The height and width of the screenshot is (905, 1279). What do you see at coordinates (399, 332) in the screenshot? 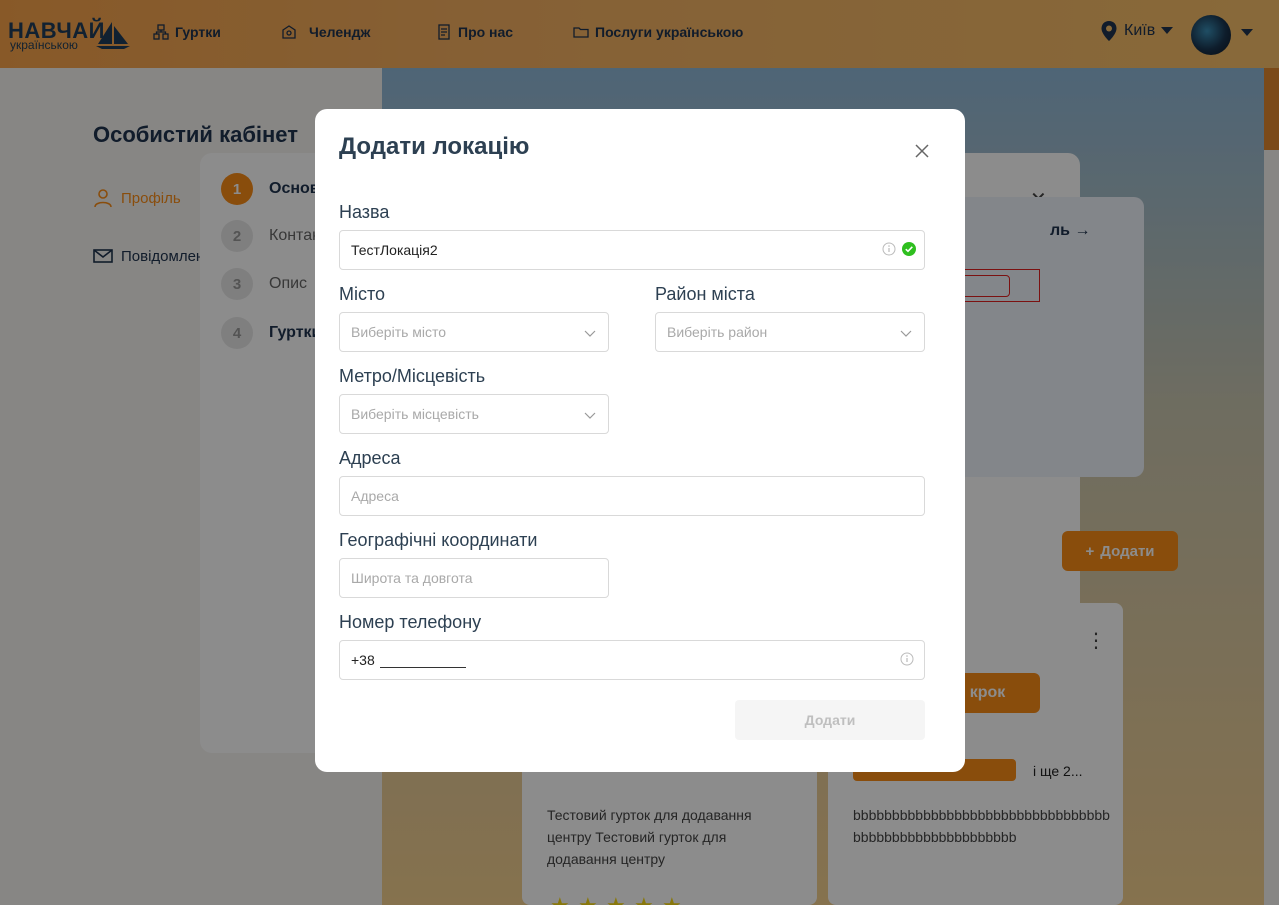
I see `city-placeholder: Виберіть місто` at bounding box center [399, 332].